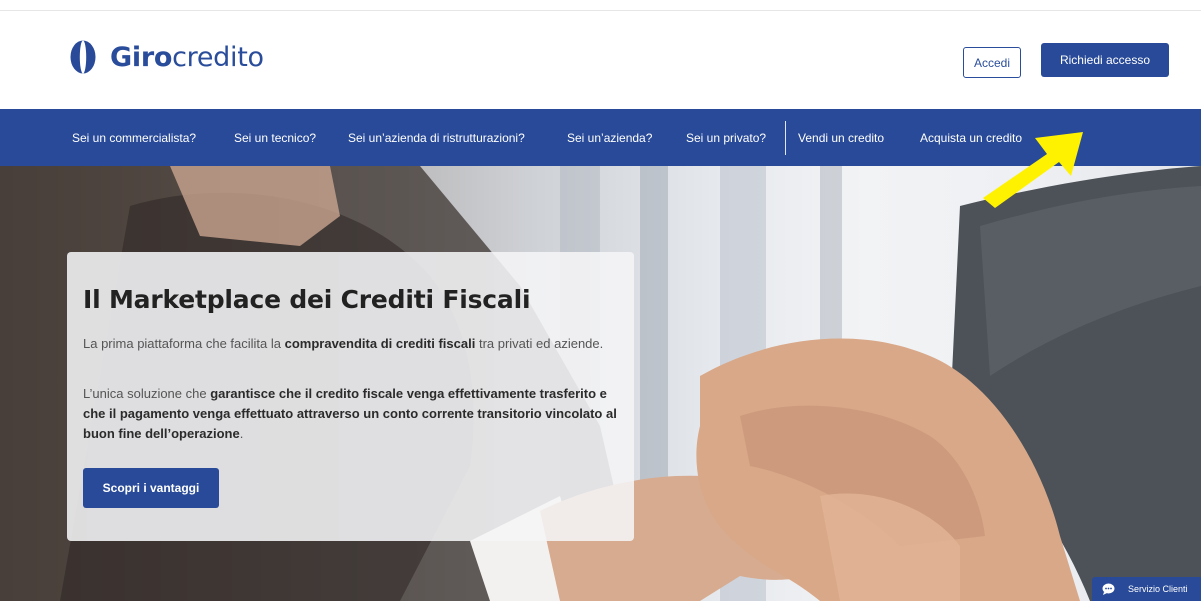 This screenshot has height=601, width=1201. What do you see at coordinates (436, 137) in the screenshot?
I see `nav-item-ristrutturazioni: Sei un’azienda di ristrutturazioni?` at bounding box center [436, 137].